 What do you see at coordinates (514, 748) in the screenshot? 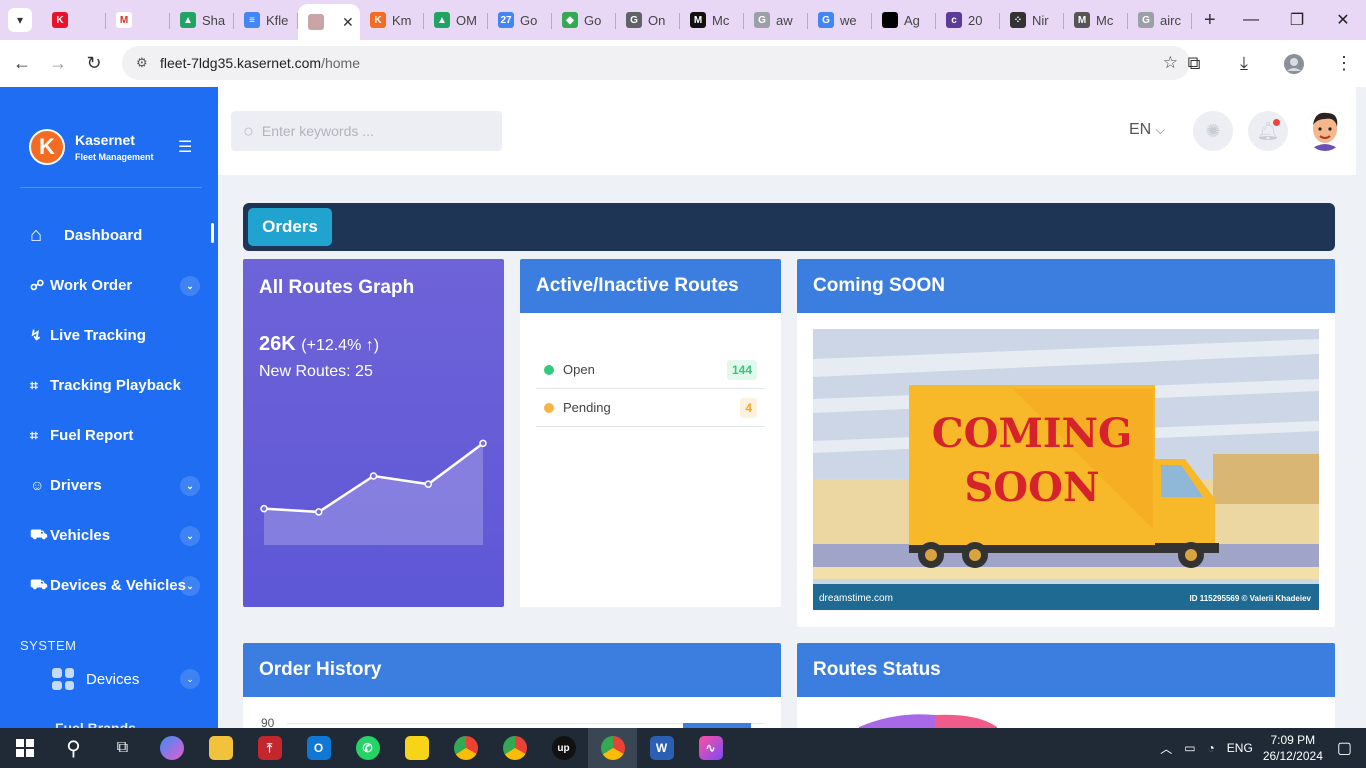
I see `chrome-profile-icon` at bounding box center [514, 748].